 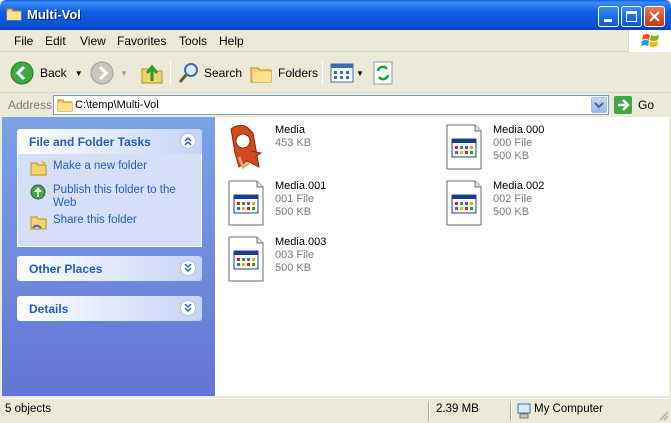 I want to click on file-type: 001 File, so click(x=295, y=199).